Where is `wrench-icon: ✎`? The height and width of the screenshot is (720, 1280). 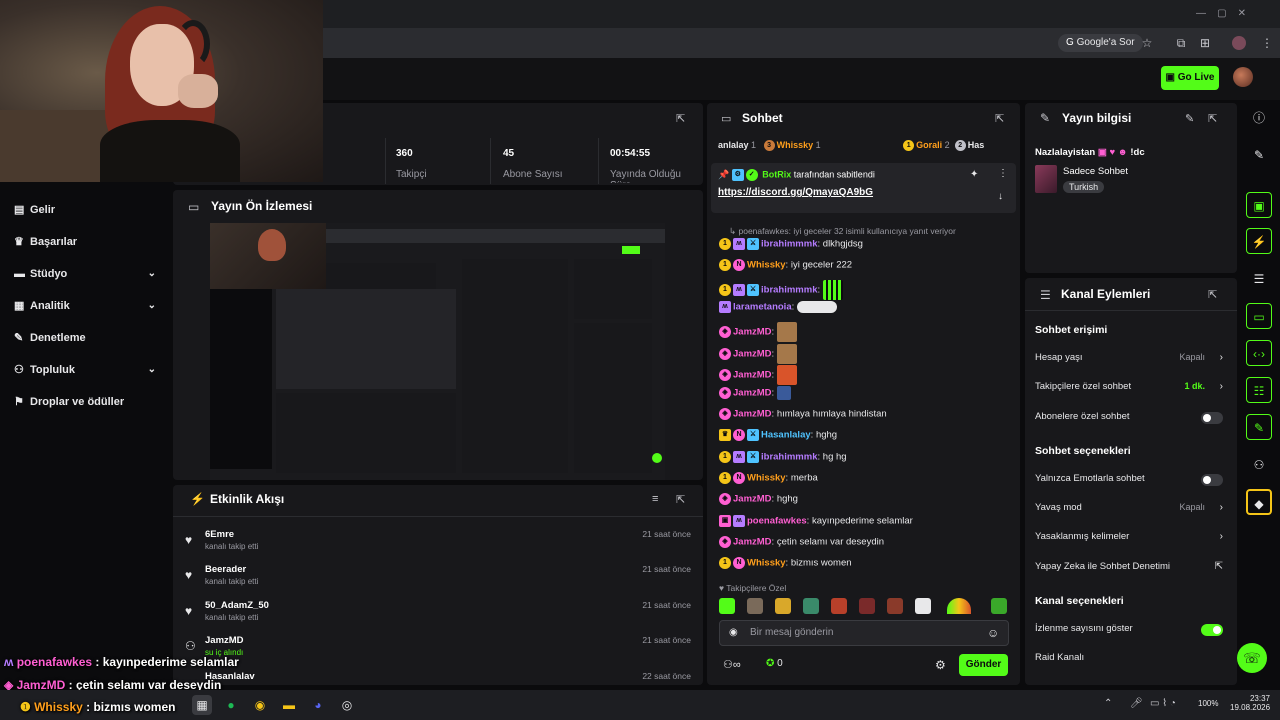
wrench-icon: ✎ is located at coordinates (1259, 427).